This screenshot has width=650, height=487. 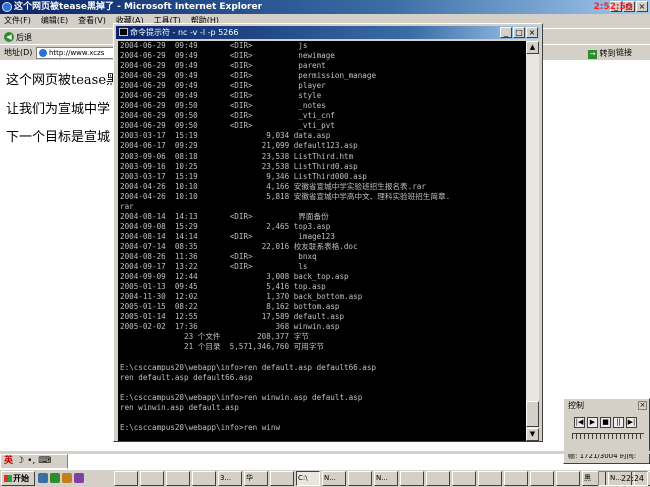 I want to click on keyboard-icon: ⌨, so click(x=44, y=461).